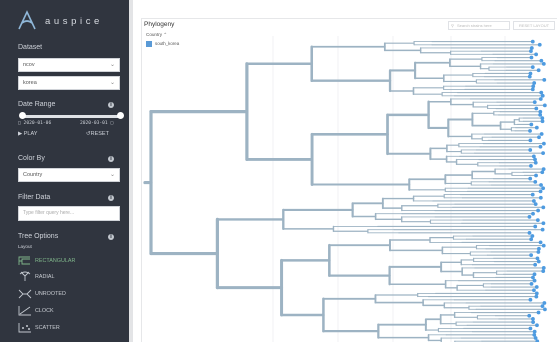  What do you see at coordinates (69, 65) in the screenshot?
I see `dataset-select-1: ncov ⌄` at bounding box center [69, 65].